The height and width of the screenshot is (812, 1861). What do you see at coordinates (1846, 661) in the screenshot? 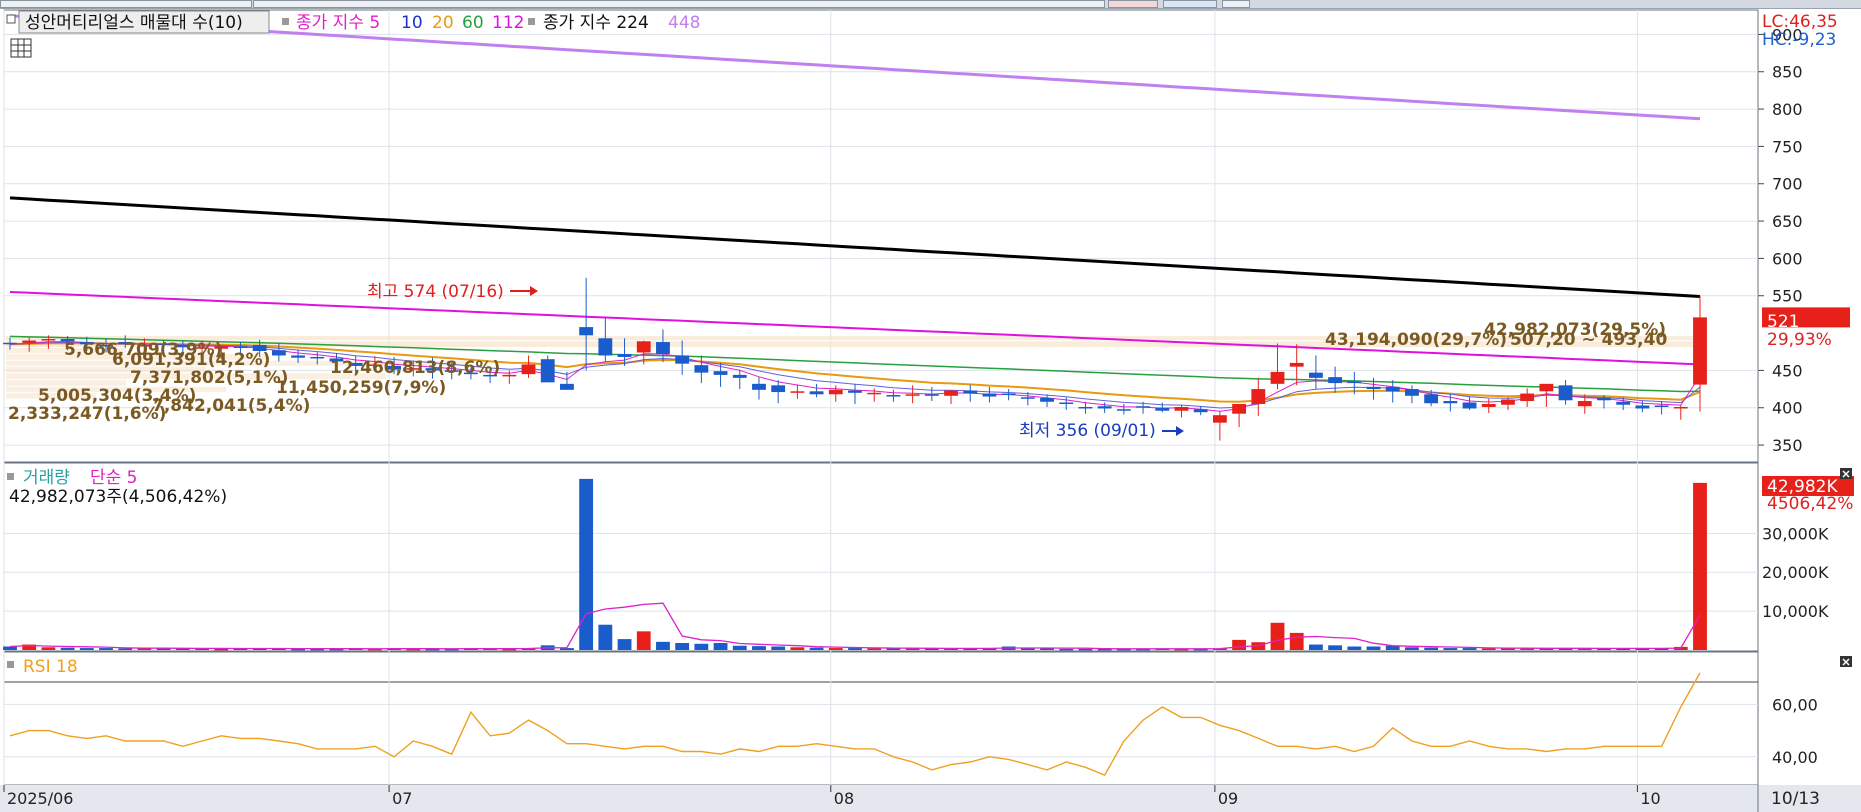
I see `close-icon` at bounding box center [1846, 661].